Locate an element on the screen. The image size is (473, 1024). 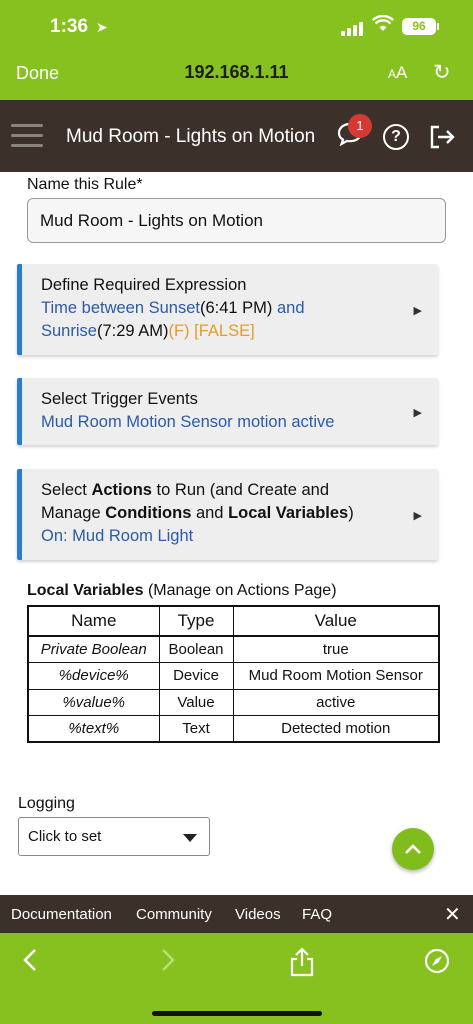
local-variables-heading: Local Variables is located at coordinates (85, 590).